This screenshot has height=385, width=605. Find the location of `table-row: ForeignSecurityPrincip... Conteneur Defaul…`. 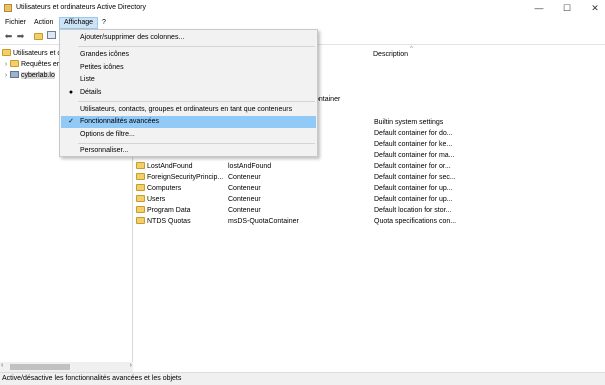

table-row: ForeignSecurityPrincip... Conteneur Defaul… is located at coordinates (368, 177).